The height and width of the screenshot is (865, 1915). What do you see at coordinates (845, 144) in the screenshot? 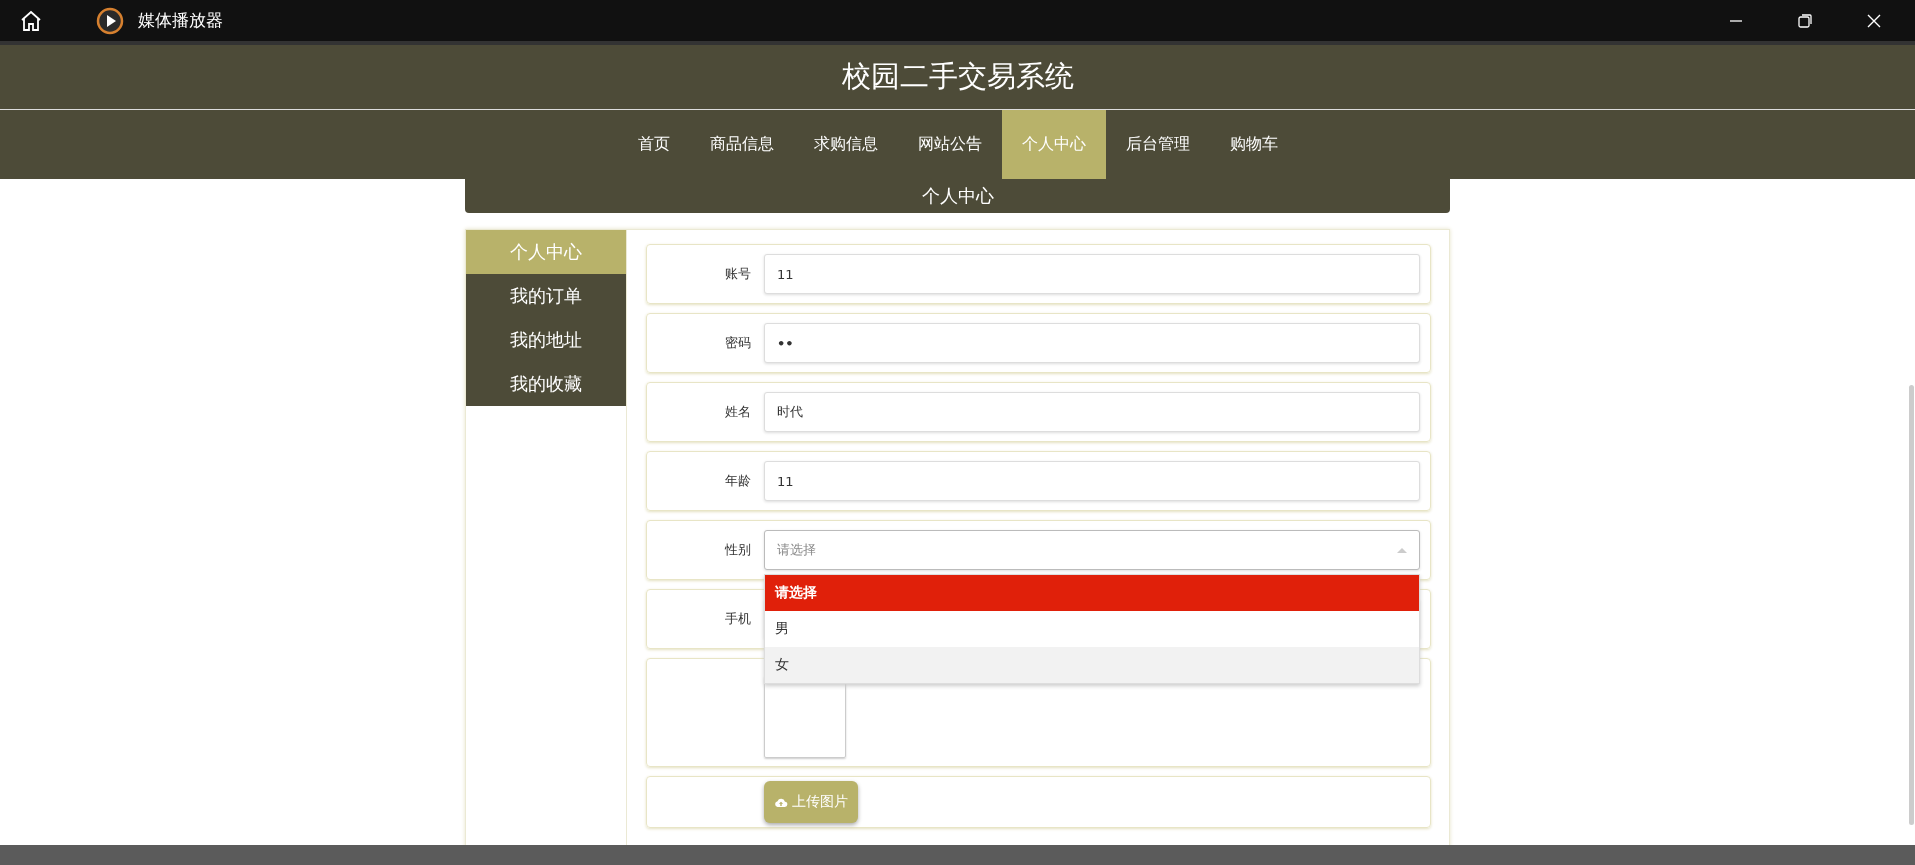
I see `nav-link: 求购信息` at bounding box center [845, 144].